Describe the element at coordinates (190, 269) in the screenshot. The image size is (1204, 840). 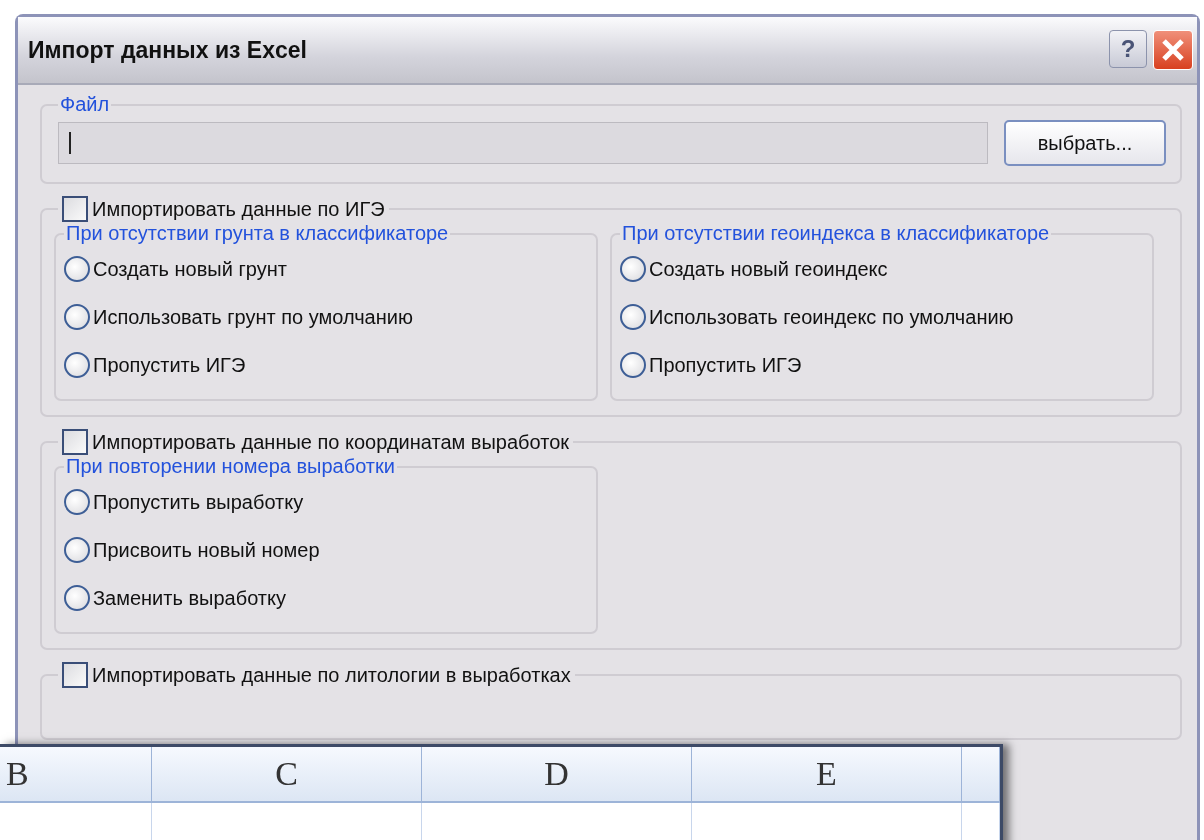
I see `radio-label: Создать новый грунт` at that location.